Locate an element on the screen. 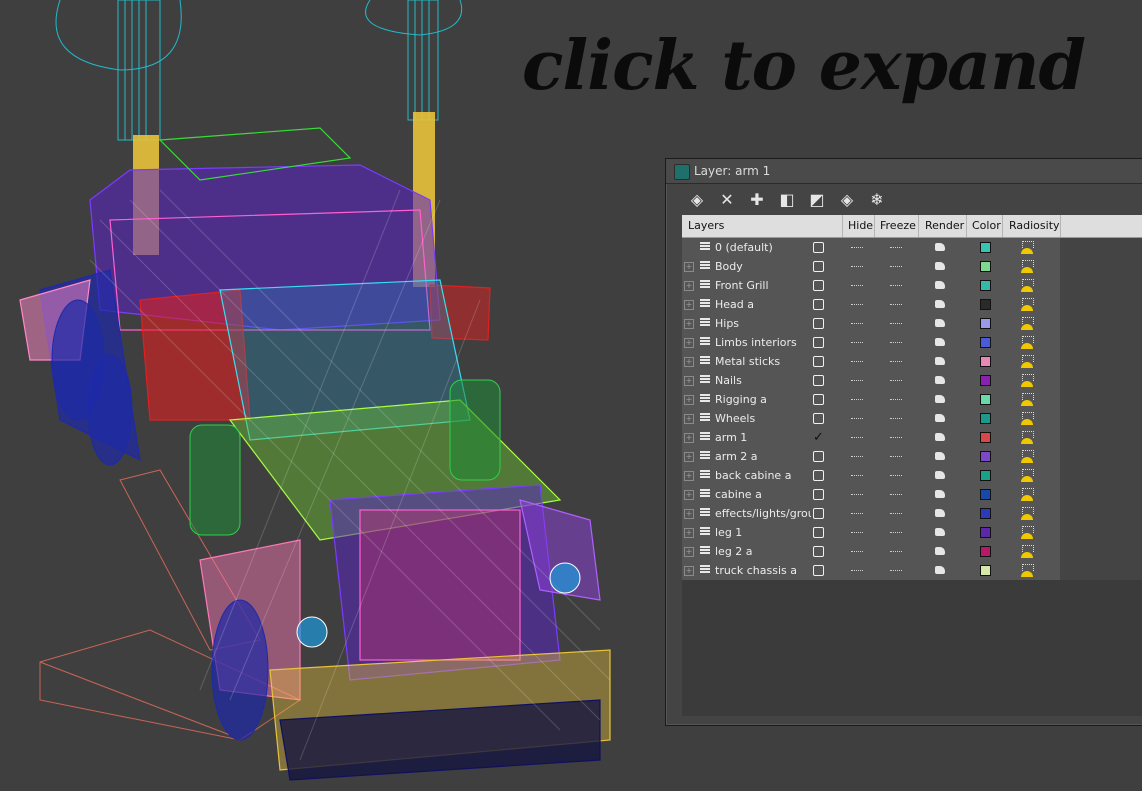 This screenshot has height=791, width=1142. layer-row: + arm 1 ✓ is located at coordinates (871, 437).